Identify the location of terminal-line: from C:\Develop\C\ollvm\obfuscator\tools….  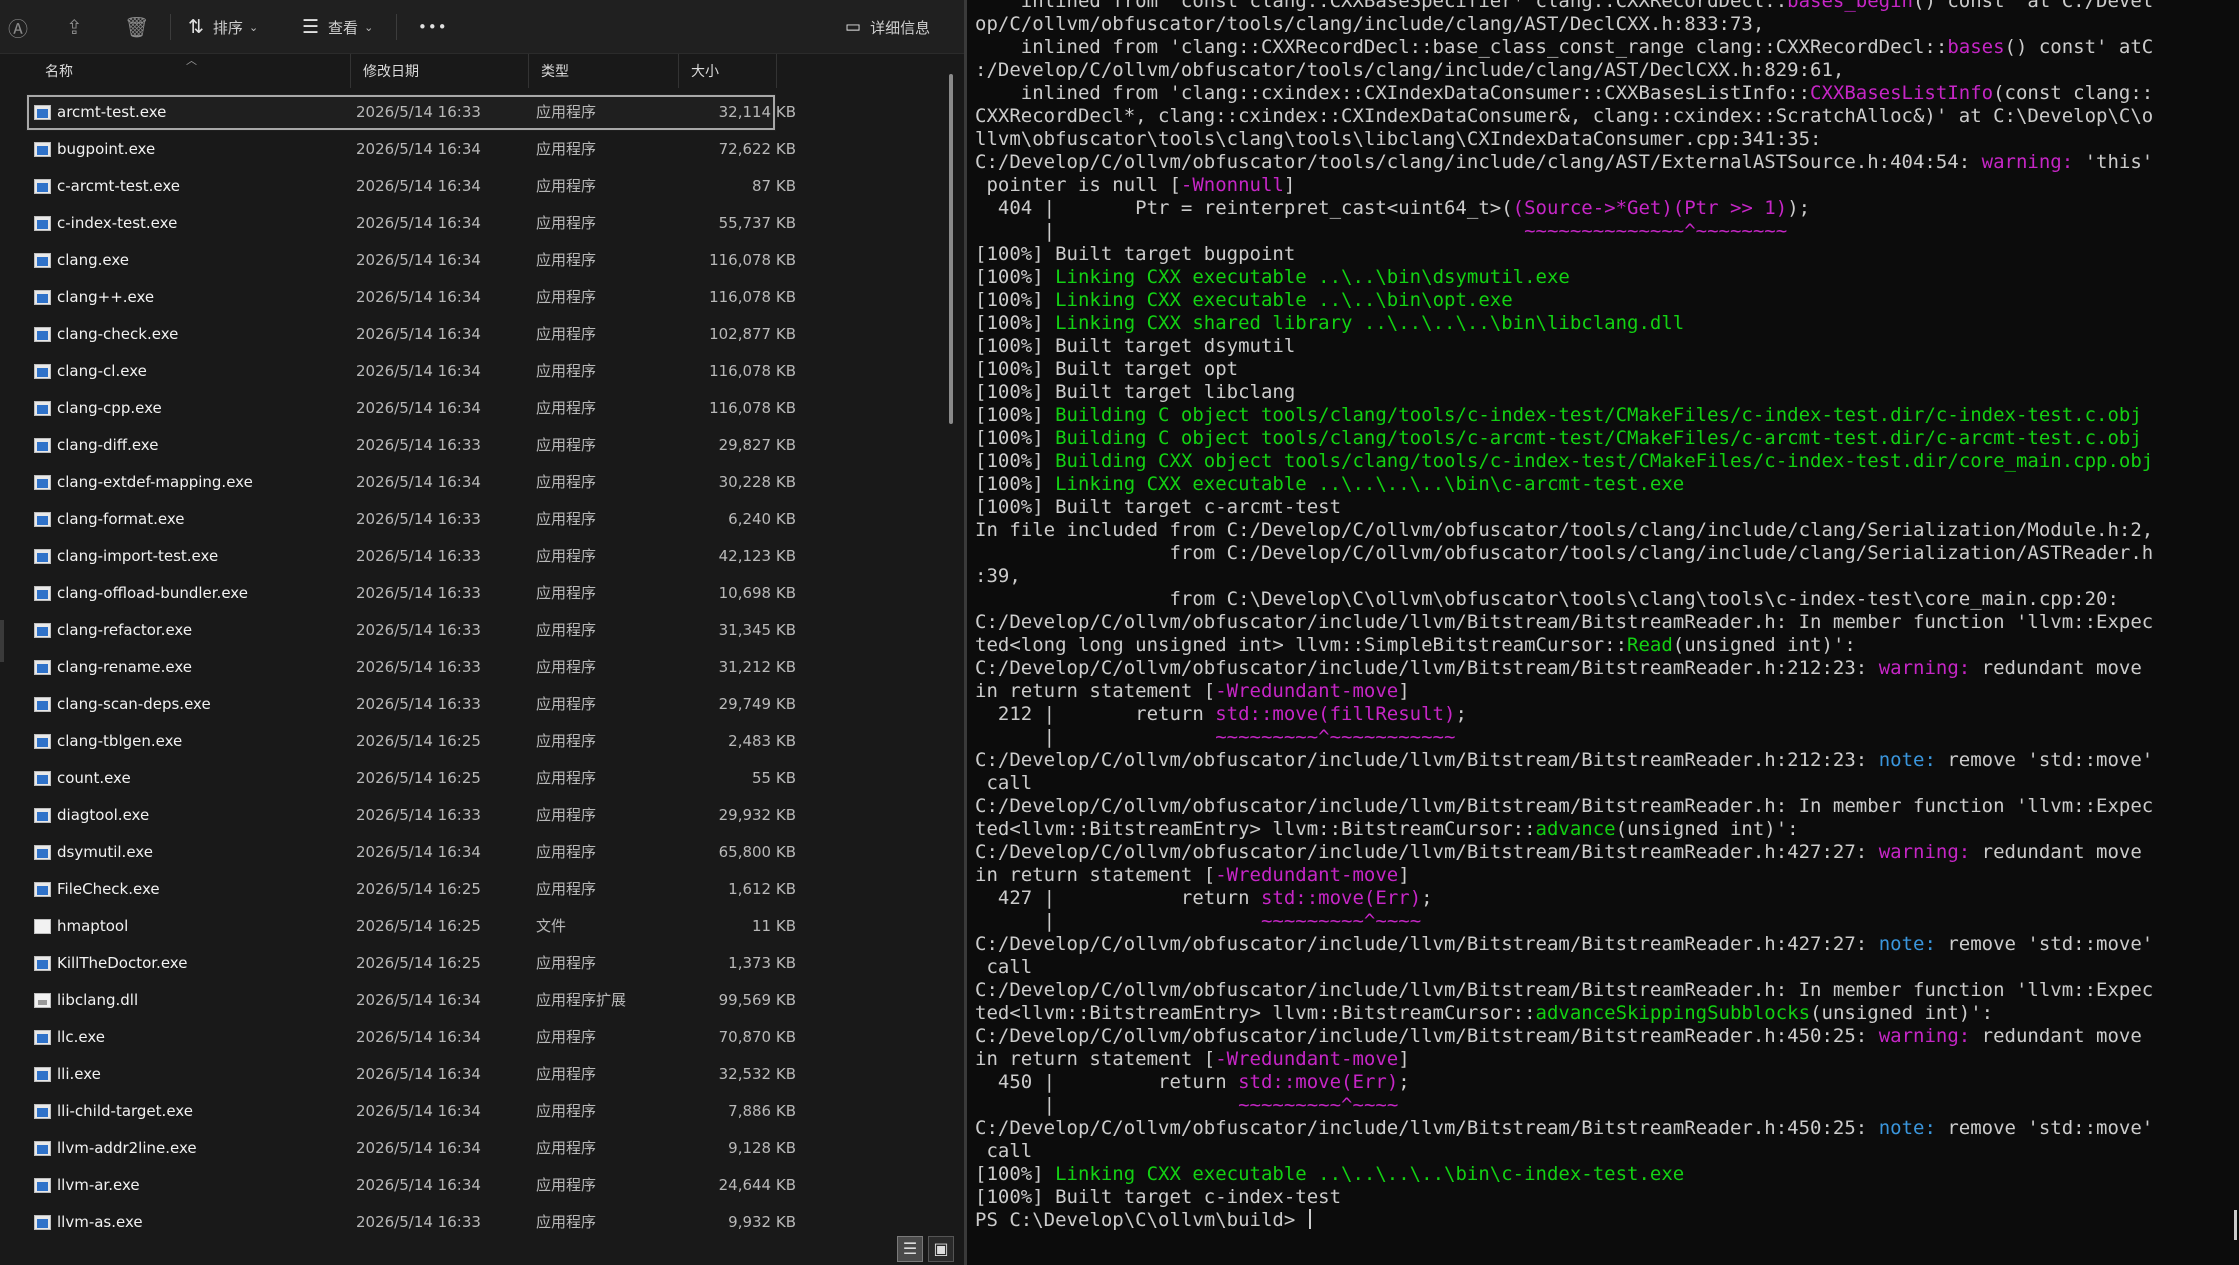
(1605, 599).